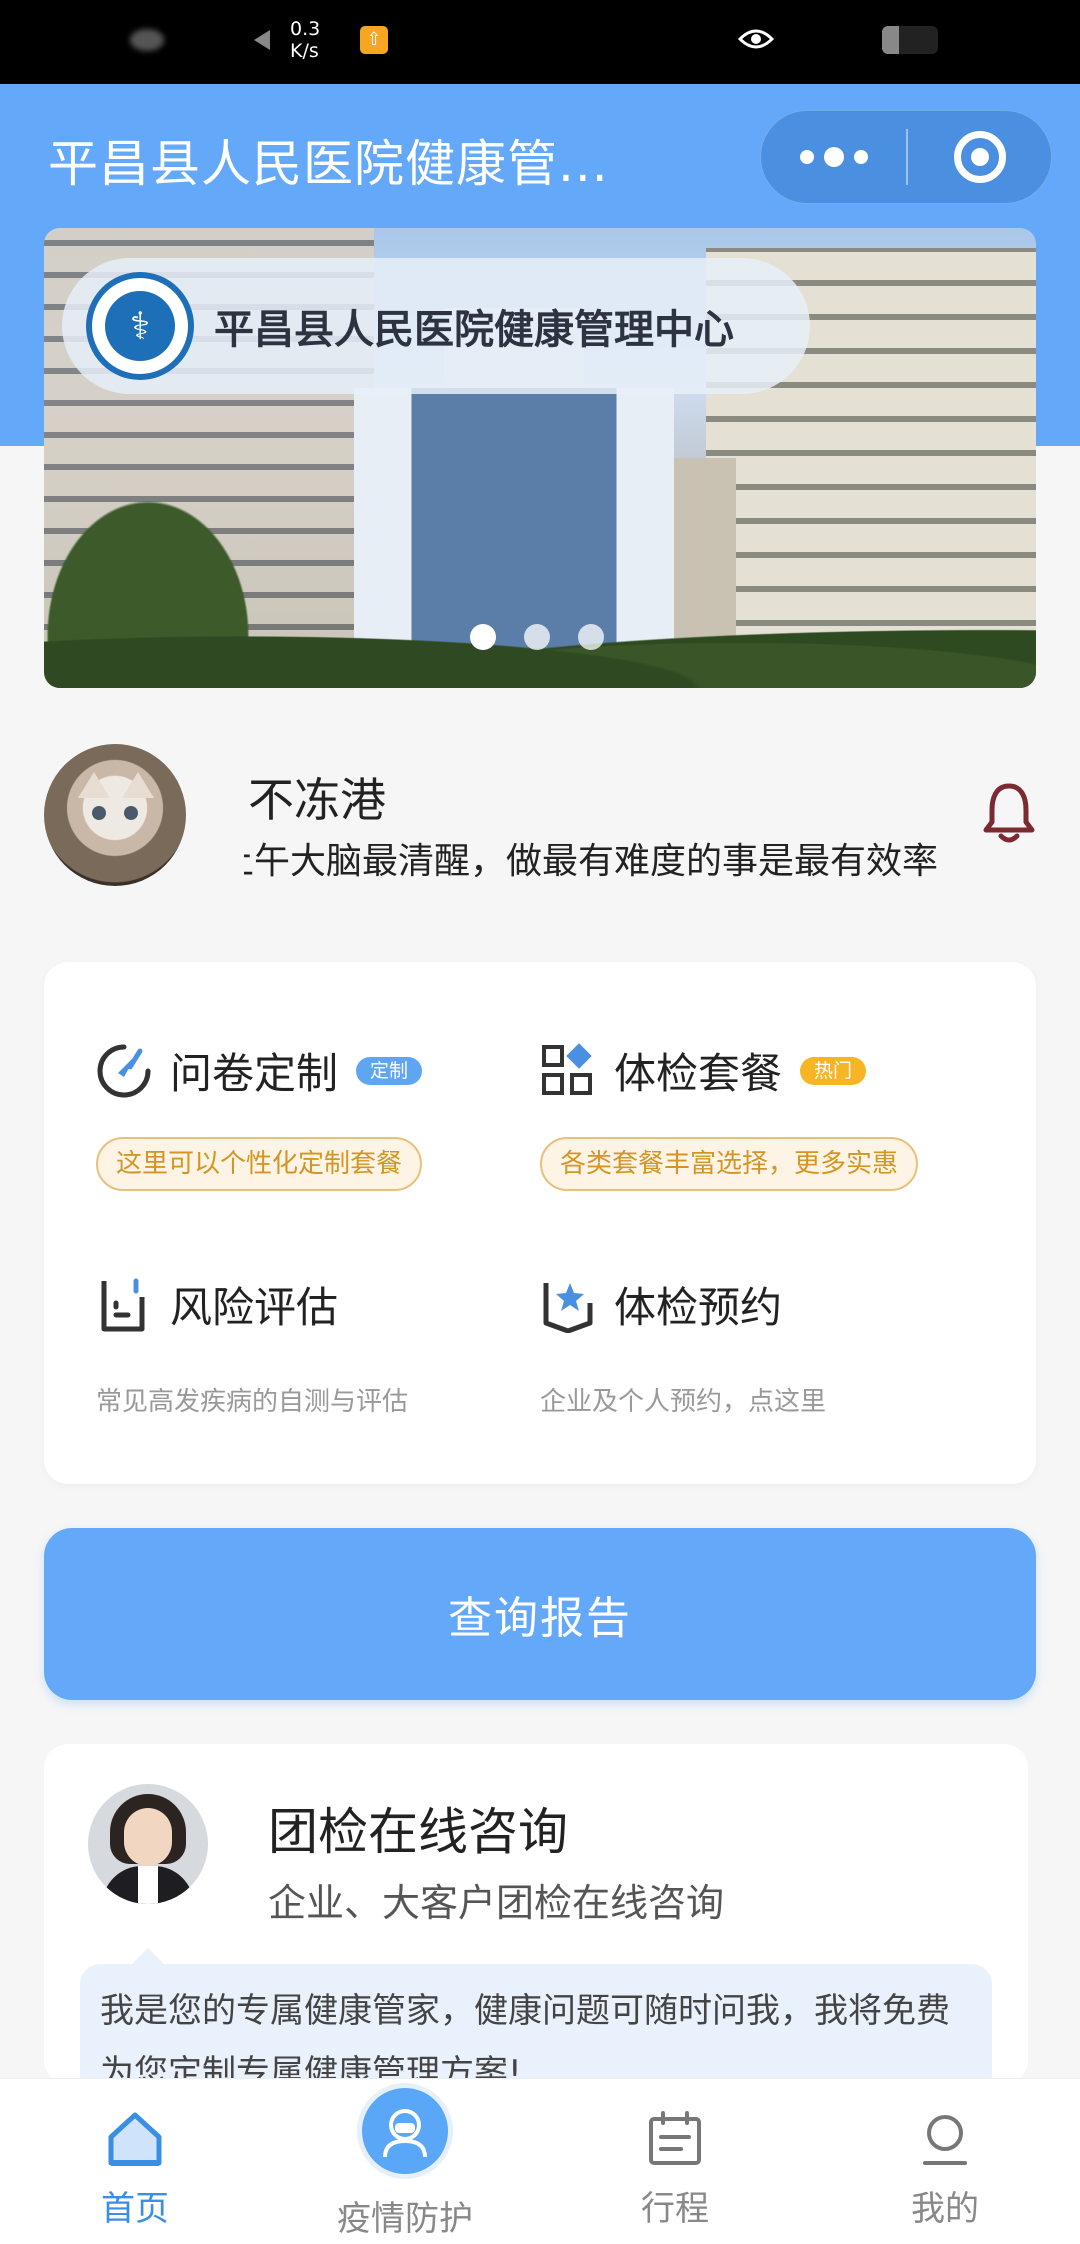  What do you see at coordinates (945, 2140) in the screenshot?
I see `user-icon` at bounding box center [945, 2140].